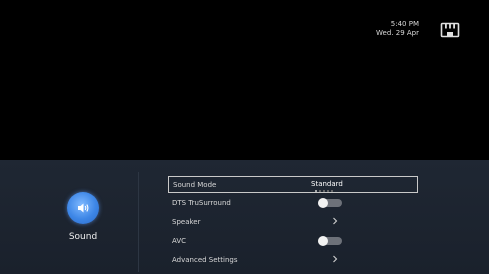 The width and height of the screenshot is (489, 274). Describe the element at coordinates (179, 240) in the screenshot. I see `menu-item-label: AVC` at that location.